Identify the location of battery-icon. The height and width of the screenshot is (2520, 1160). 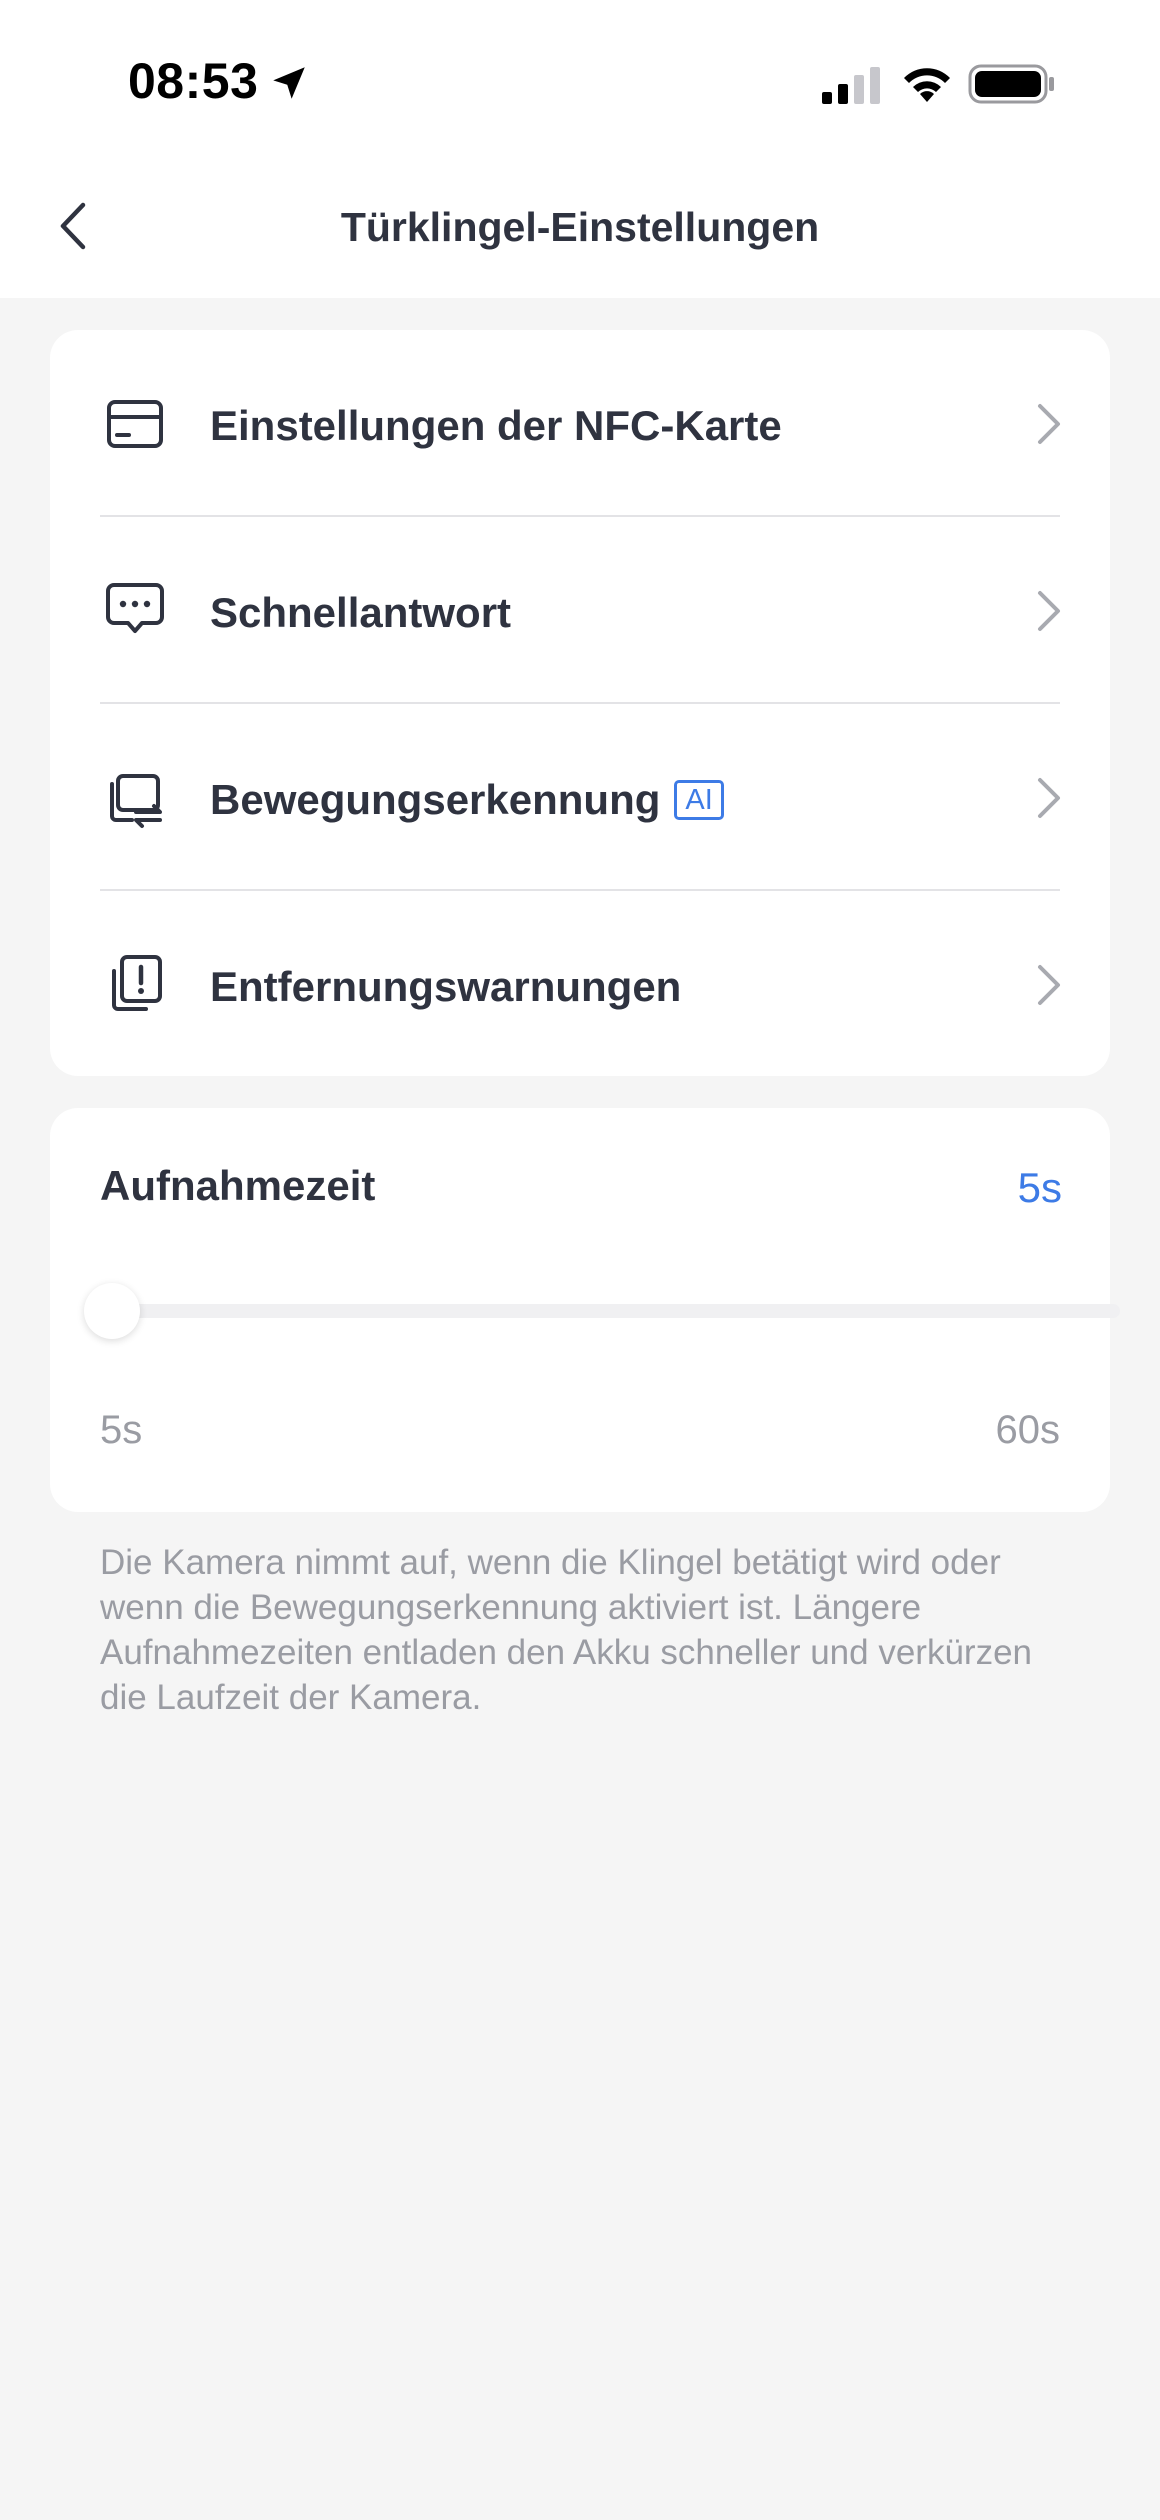
(1011, 84).